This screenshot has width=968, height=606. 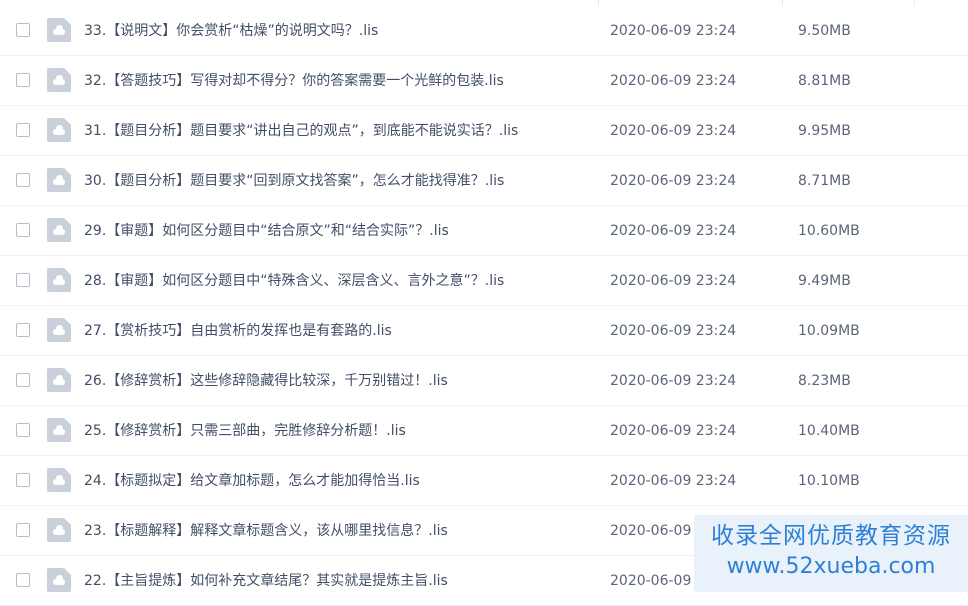 What do you see at coordinates (294, 281) in the screenshot?
I see `file-name: 28.【审题】如何区分题目中“特殊含义、深层含义、言外之意”？.lis` at bounding box center [294, 281].